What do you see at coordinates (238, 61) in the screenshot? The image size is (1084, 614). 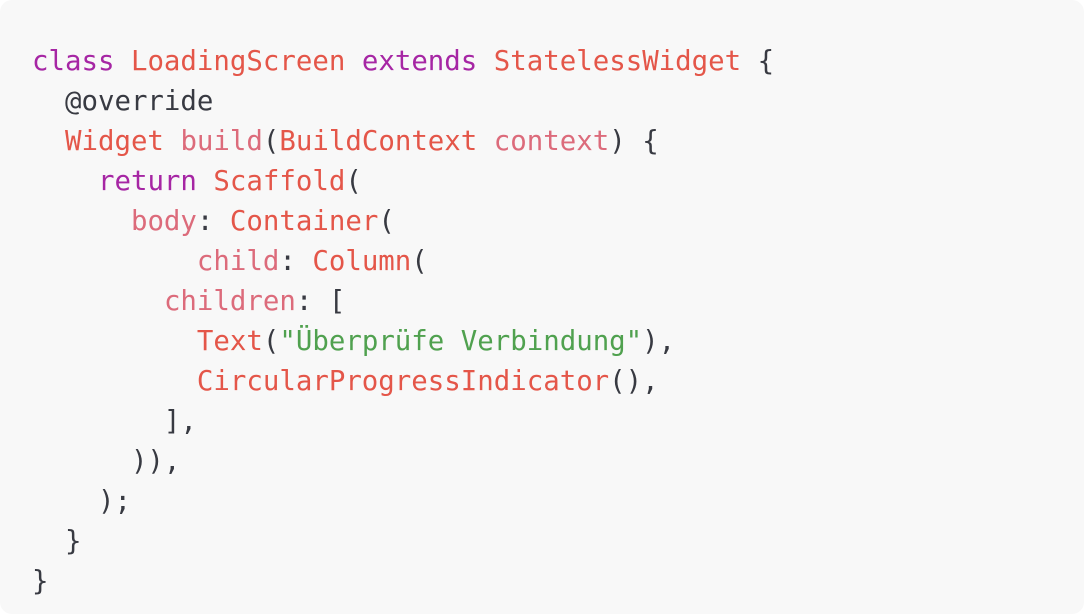 I see `code-token: LoadingScreen` at bounding box center [238, 61].